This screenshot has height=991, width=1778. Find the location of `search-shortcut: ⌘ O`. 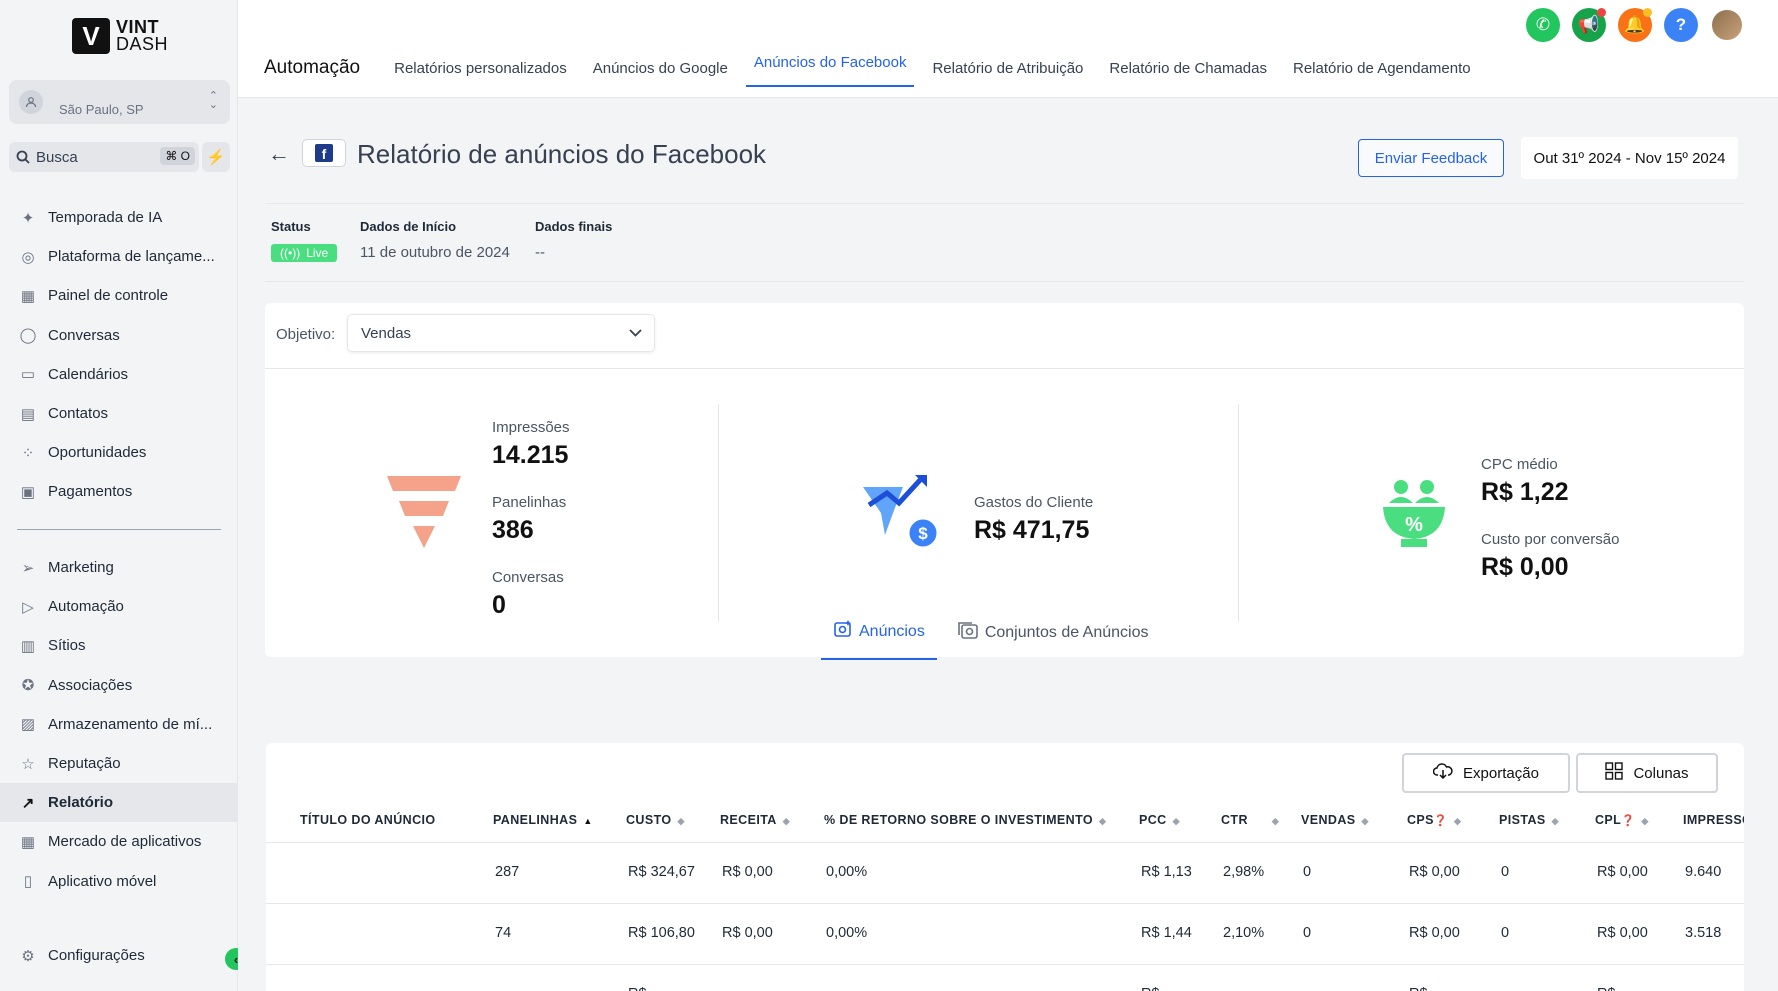

search-shortcut: ⌘ O is located at coordinates (177, 156).